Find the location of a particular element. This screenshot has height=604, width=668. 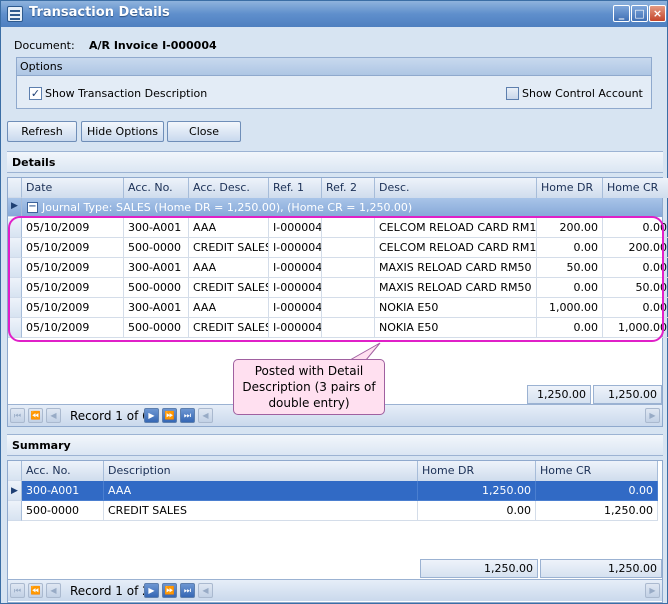

maximize-button: □ is located at coordinates (639, 13).